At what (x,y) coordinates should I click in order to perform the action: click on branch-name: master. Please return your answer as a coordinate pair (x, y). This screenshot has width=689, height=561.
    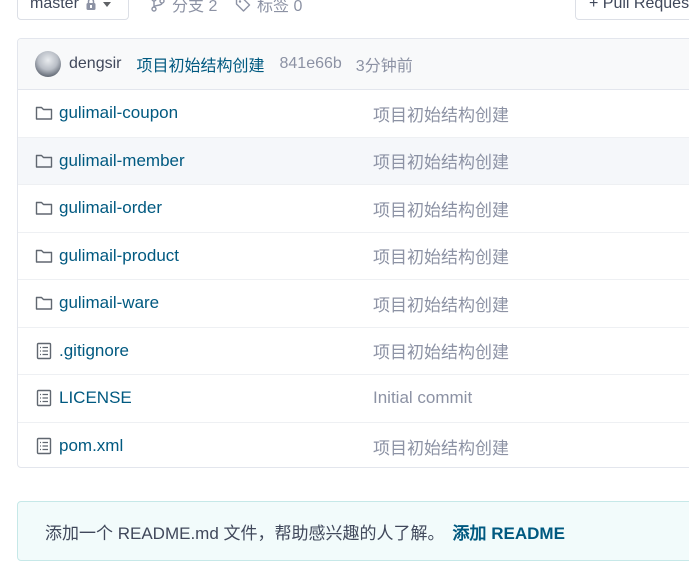
    Looking at the image, I should click on (54, 6).